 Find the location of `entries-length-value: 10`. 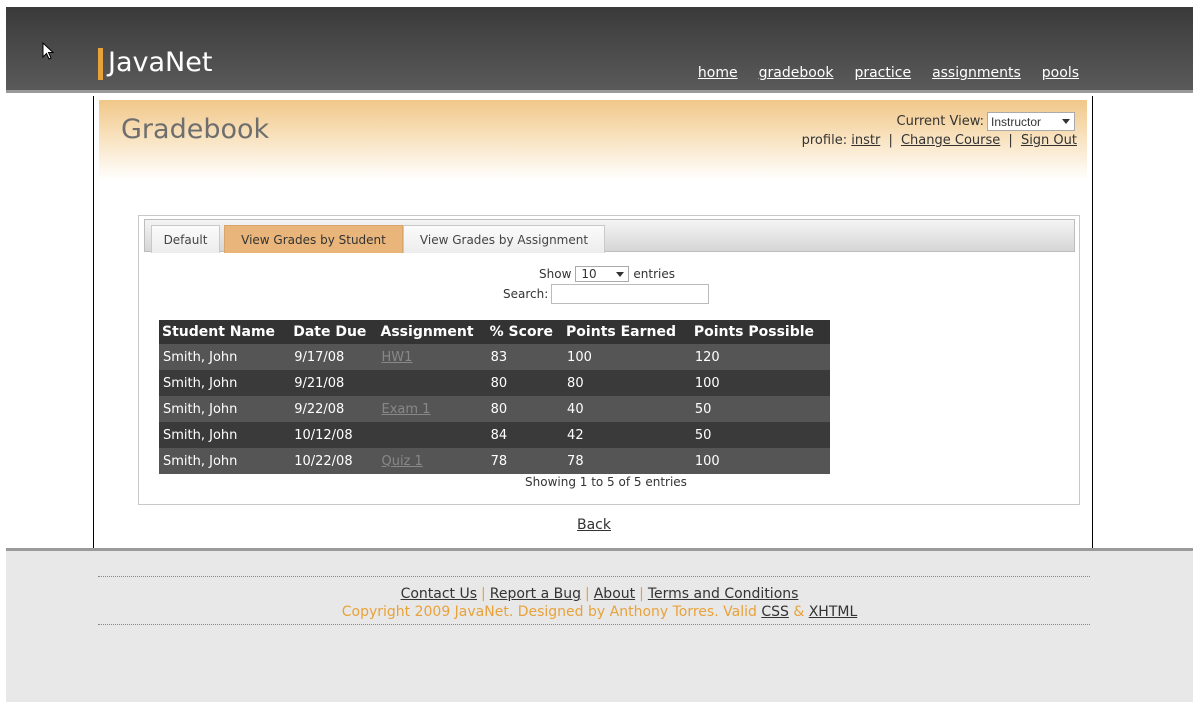

entries-length-value: 10 is located at coordinates (589, 274).